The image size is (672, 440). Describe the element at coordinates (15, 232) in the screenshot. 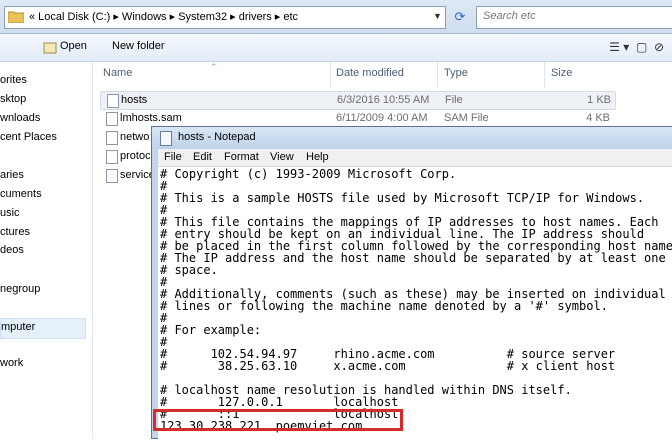

I see `nav-item-pictures: ctures` at that location.